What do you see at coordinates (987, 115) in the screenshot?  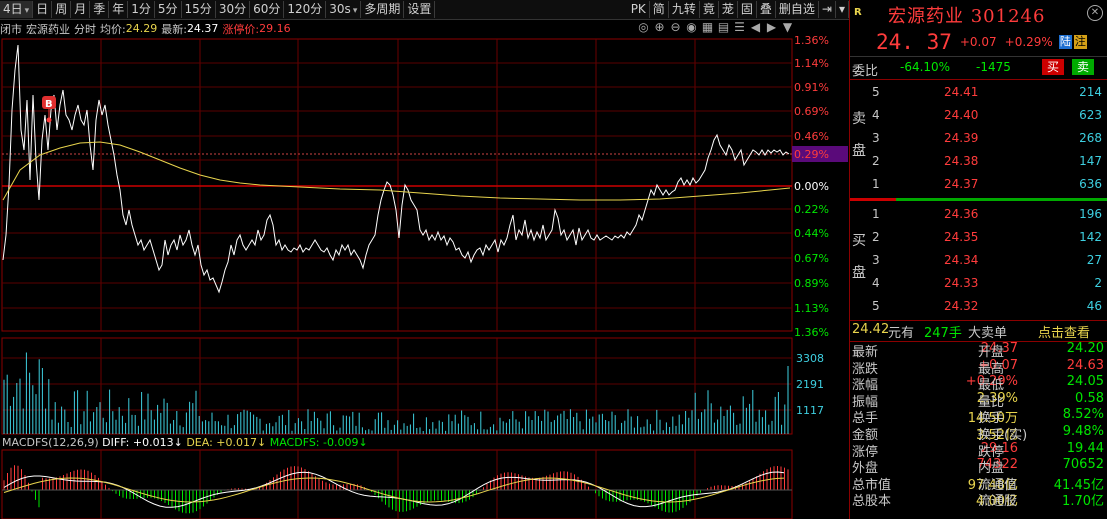 I see `asks-row: 4 24.40 623` at bounding box center [987, 115].